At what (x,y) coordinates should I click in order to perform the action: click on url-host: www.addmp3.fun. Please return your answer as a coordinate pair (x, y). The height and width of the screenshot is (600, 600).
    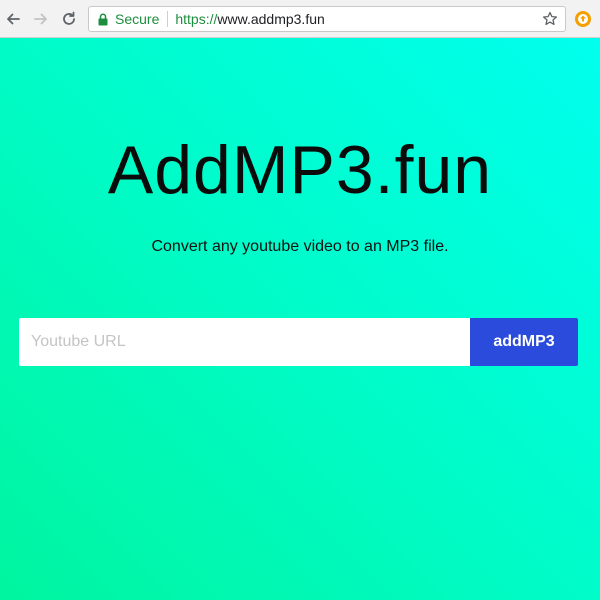
    Looking at the image, I should click on (271, 19).